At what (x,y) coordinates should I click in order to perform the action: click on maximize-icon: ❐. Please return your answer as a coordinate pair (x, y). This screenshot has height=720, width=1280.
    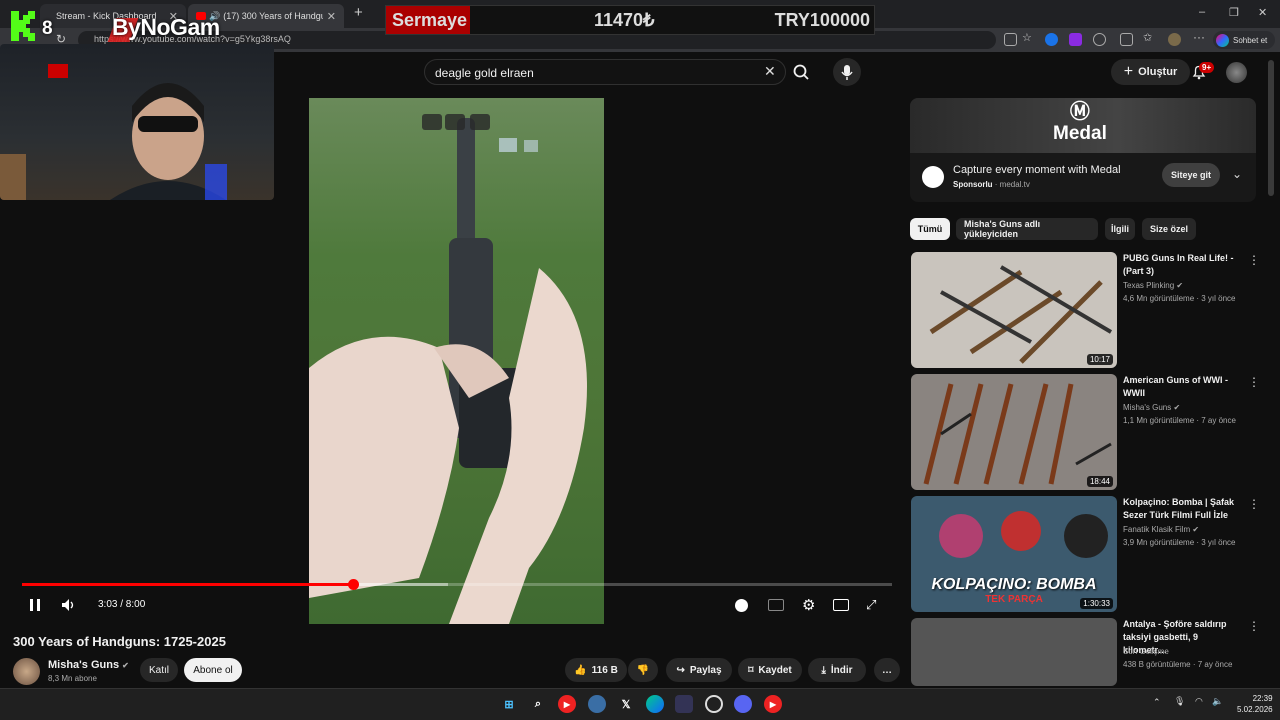
    Looking at the image, I should click on (1234, 12).